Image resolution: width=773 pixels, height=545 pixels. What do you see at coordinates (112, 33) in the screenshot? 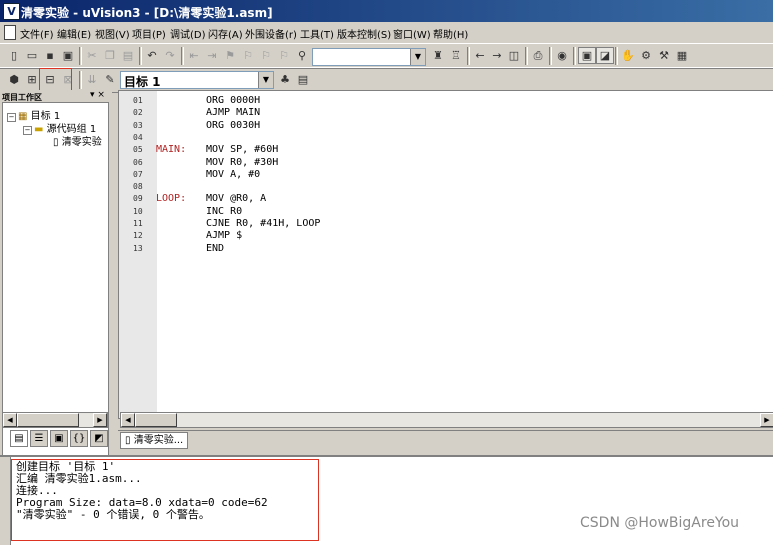
I see `menu-view: 视图(V)` at bounding box center [112, 33].